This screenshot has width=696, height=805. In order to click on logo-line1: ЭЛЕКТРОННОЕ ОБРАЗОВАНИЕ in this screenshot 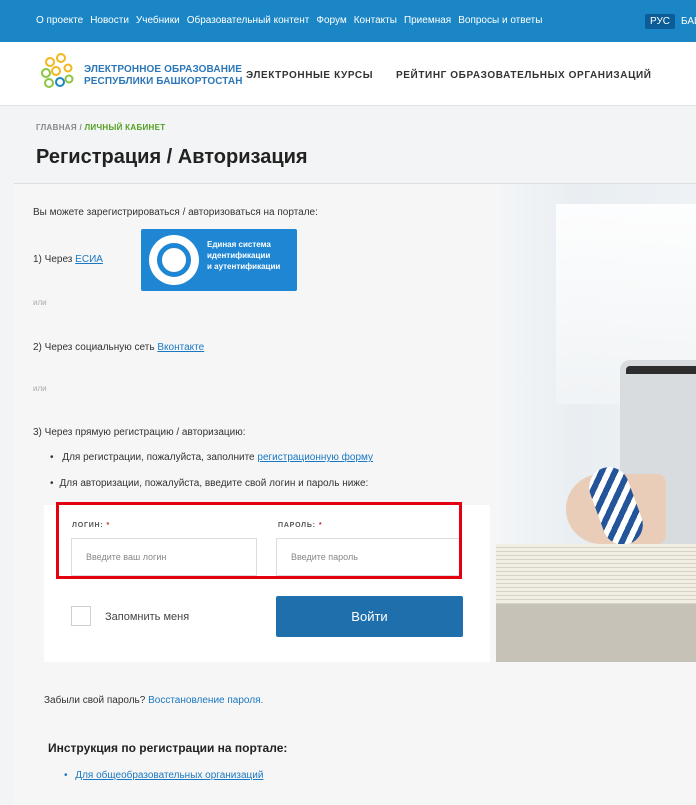, I will do `click(163, 69)`.